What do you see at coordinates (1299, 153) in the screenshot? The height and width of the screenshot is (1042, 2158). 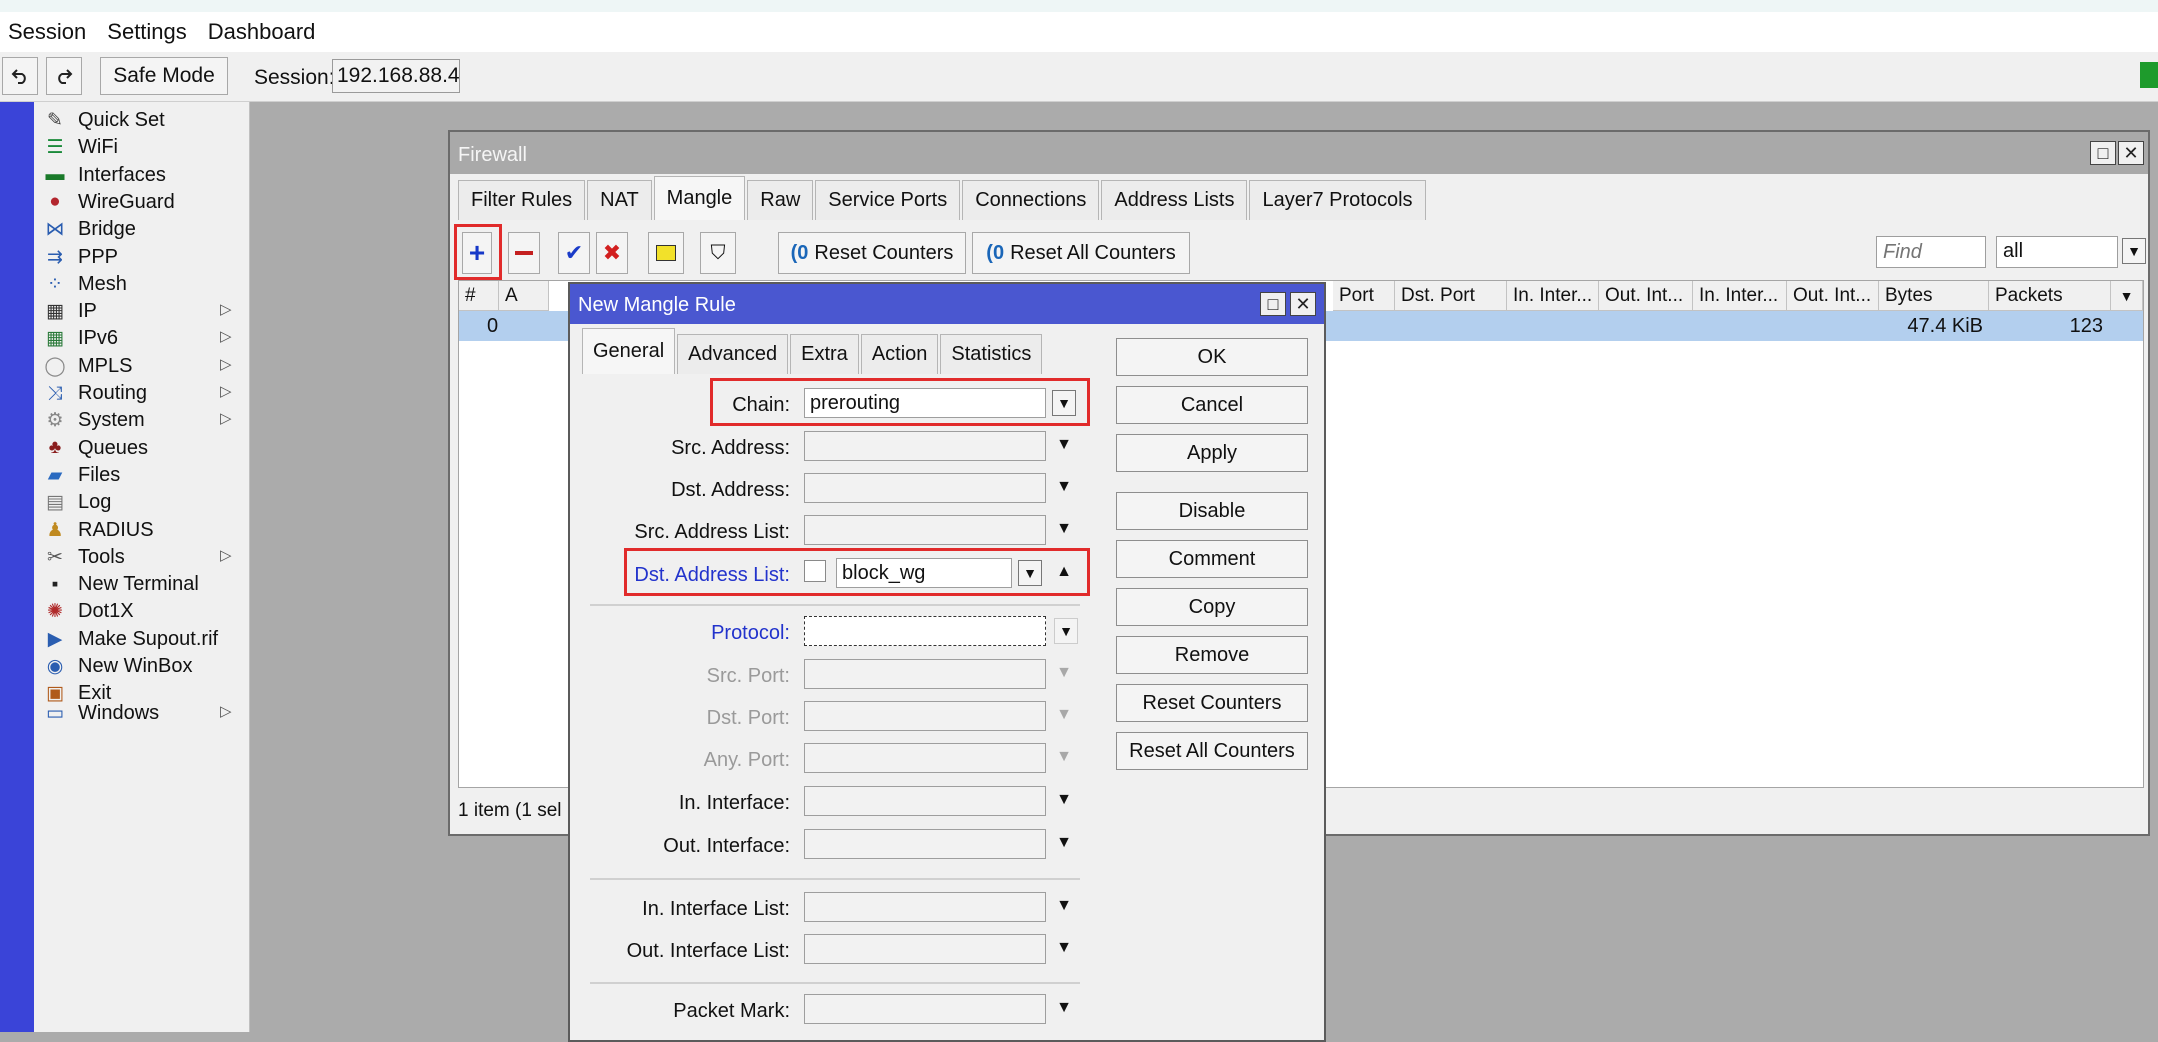 I see `firewall-title-bar: Firewall □ ✕` at bounding box center [1299, 153].